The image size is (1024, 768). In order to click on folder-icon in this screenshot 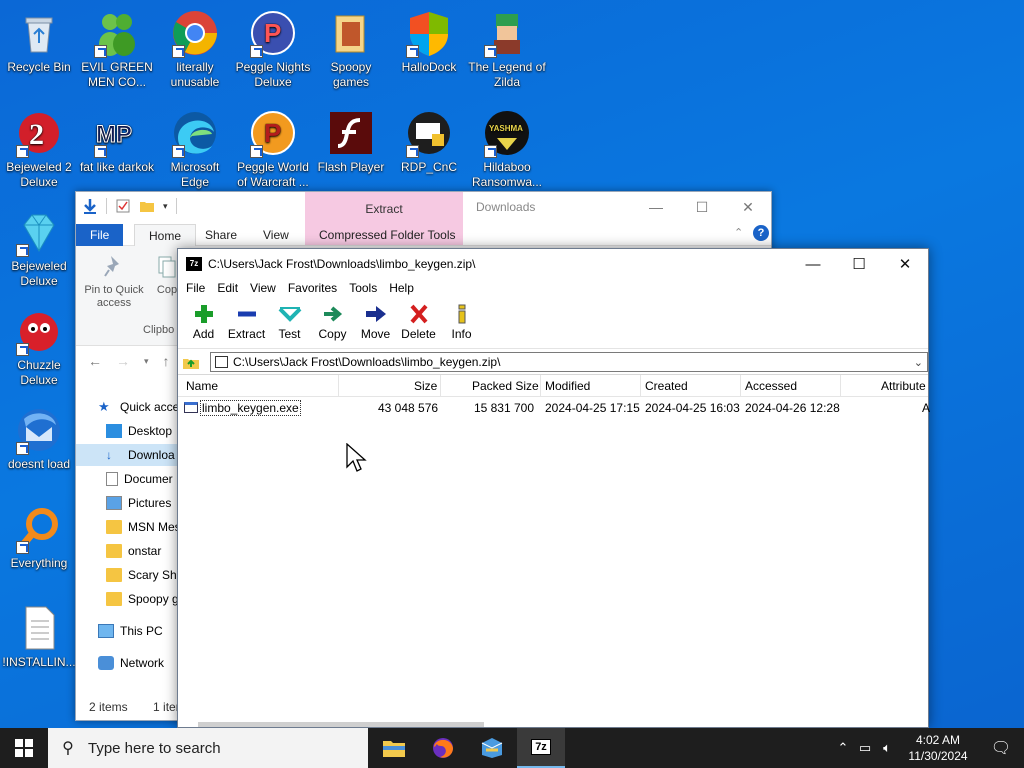, I will do `click(114, 575)`.